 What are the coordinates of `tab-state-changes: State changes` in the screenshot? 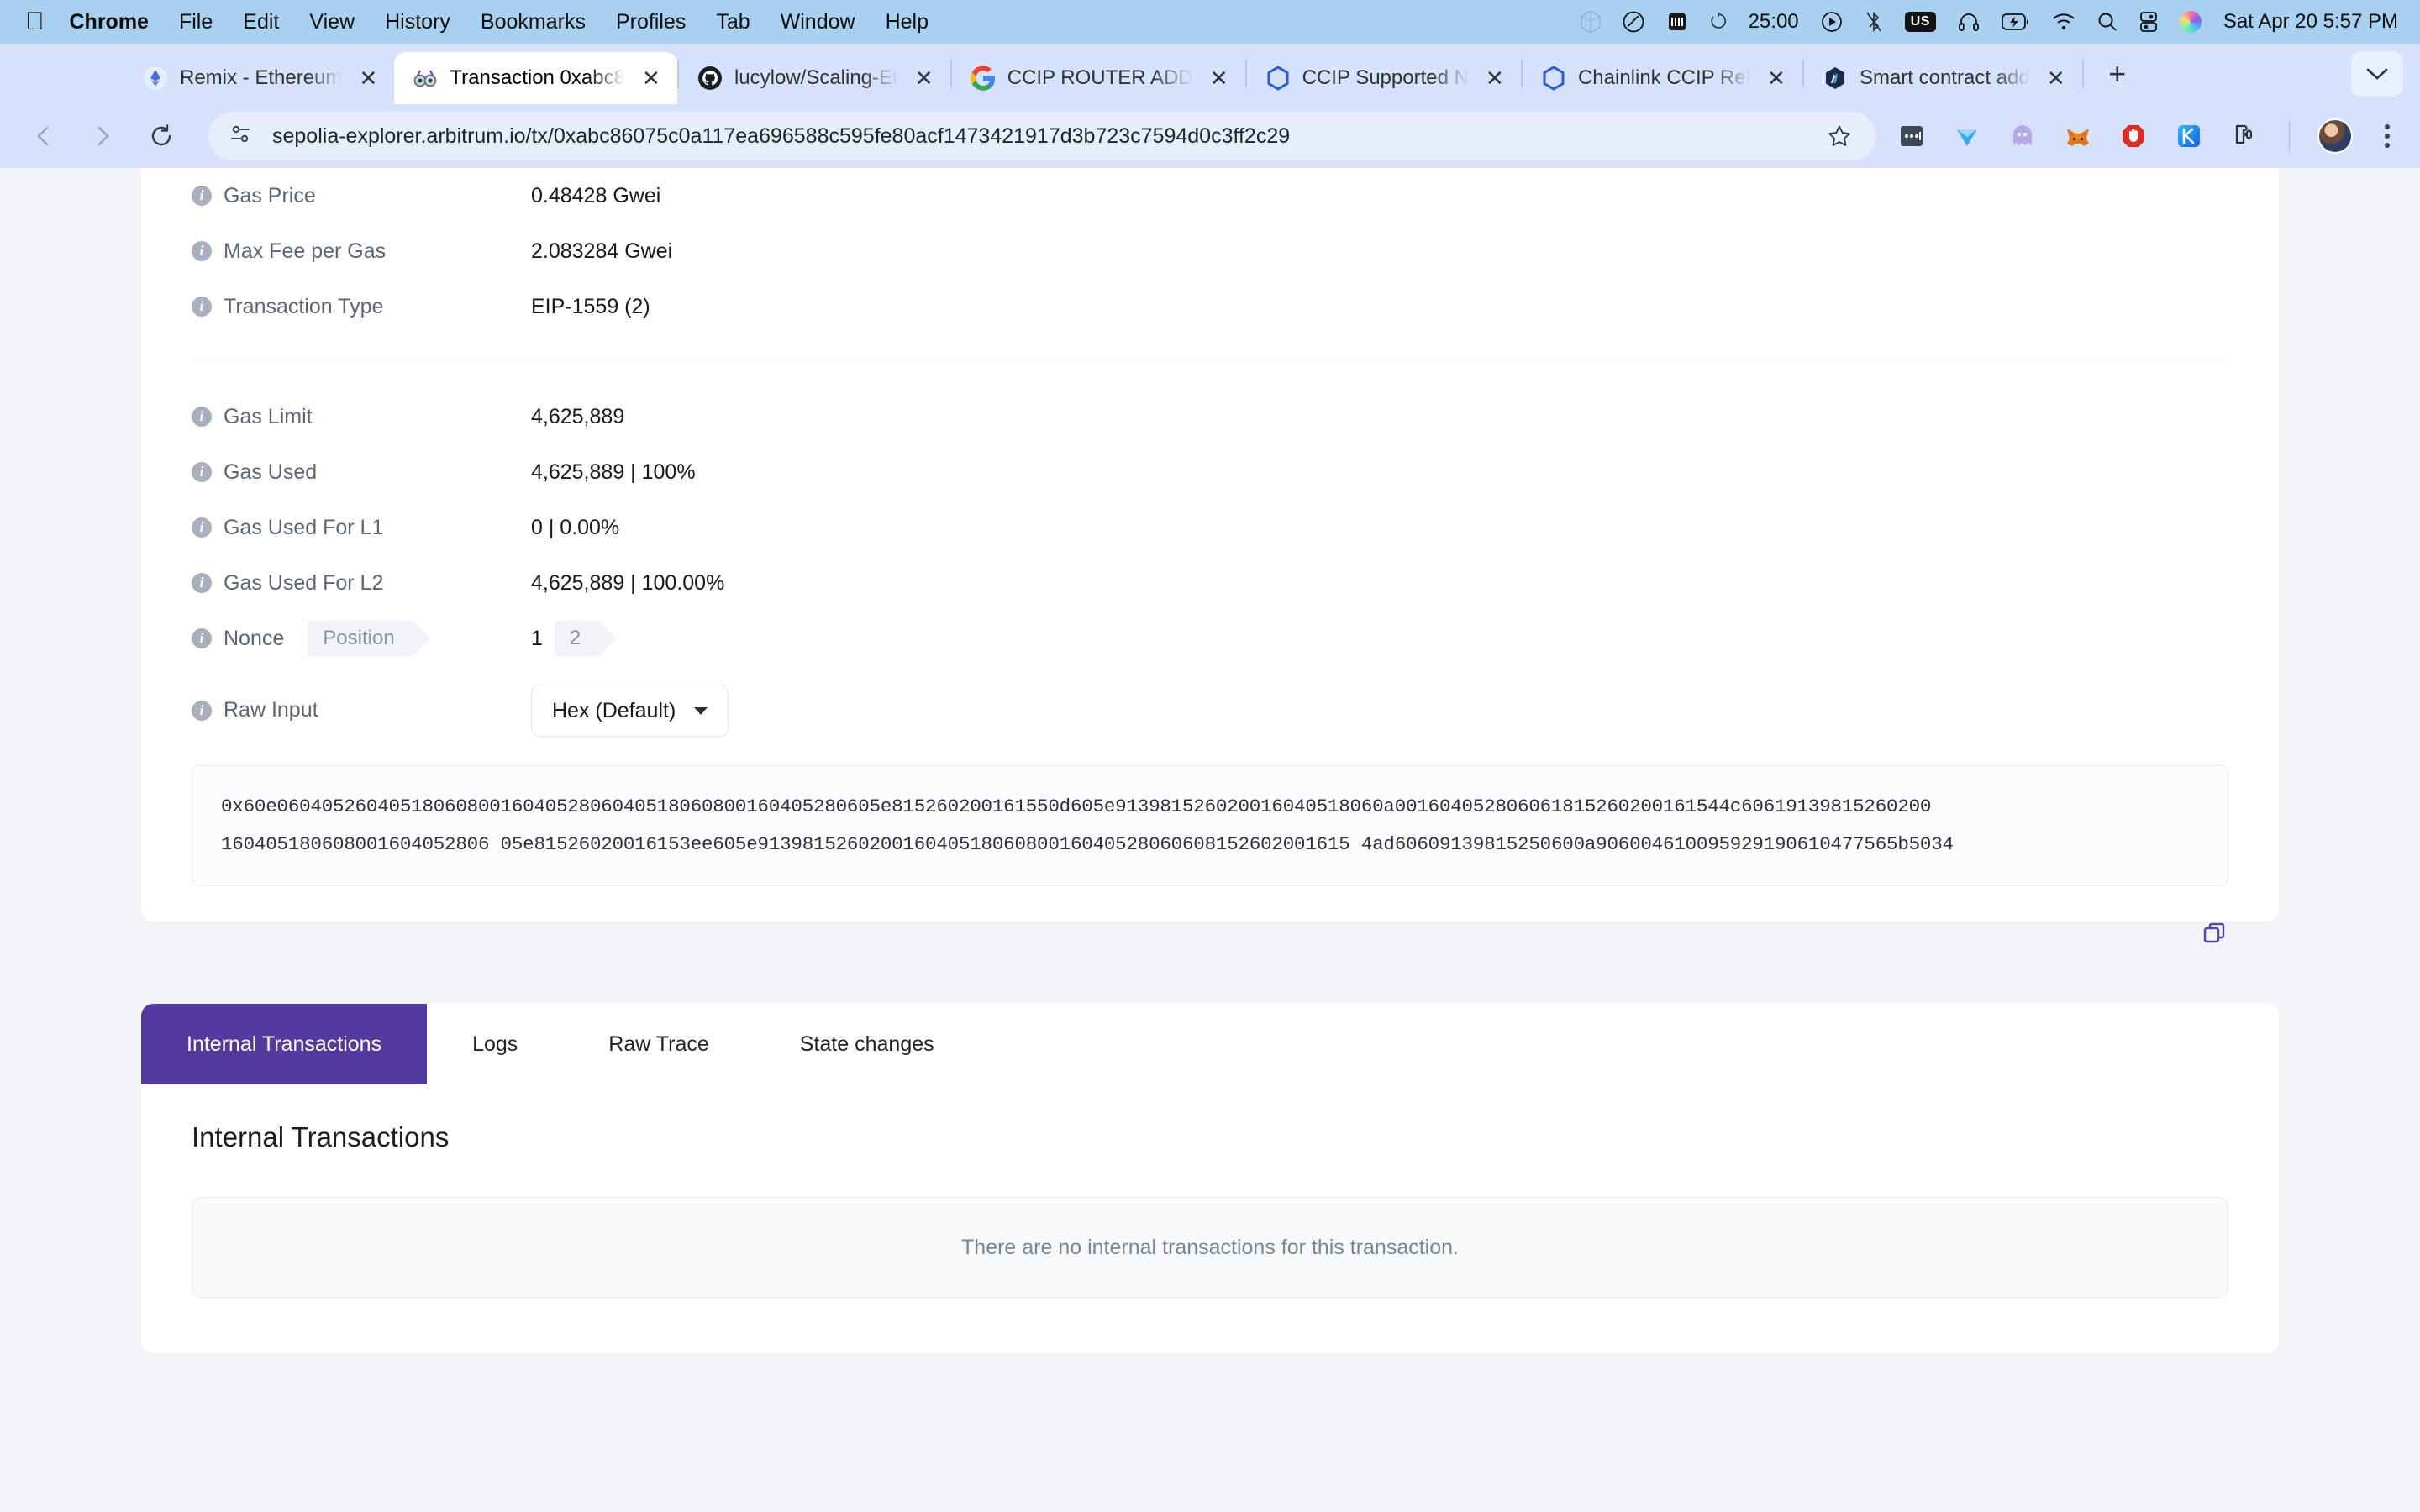 It's located at (868, 1044).